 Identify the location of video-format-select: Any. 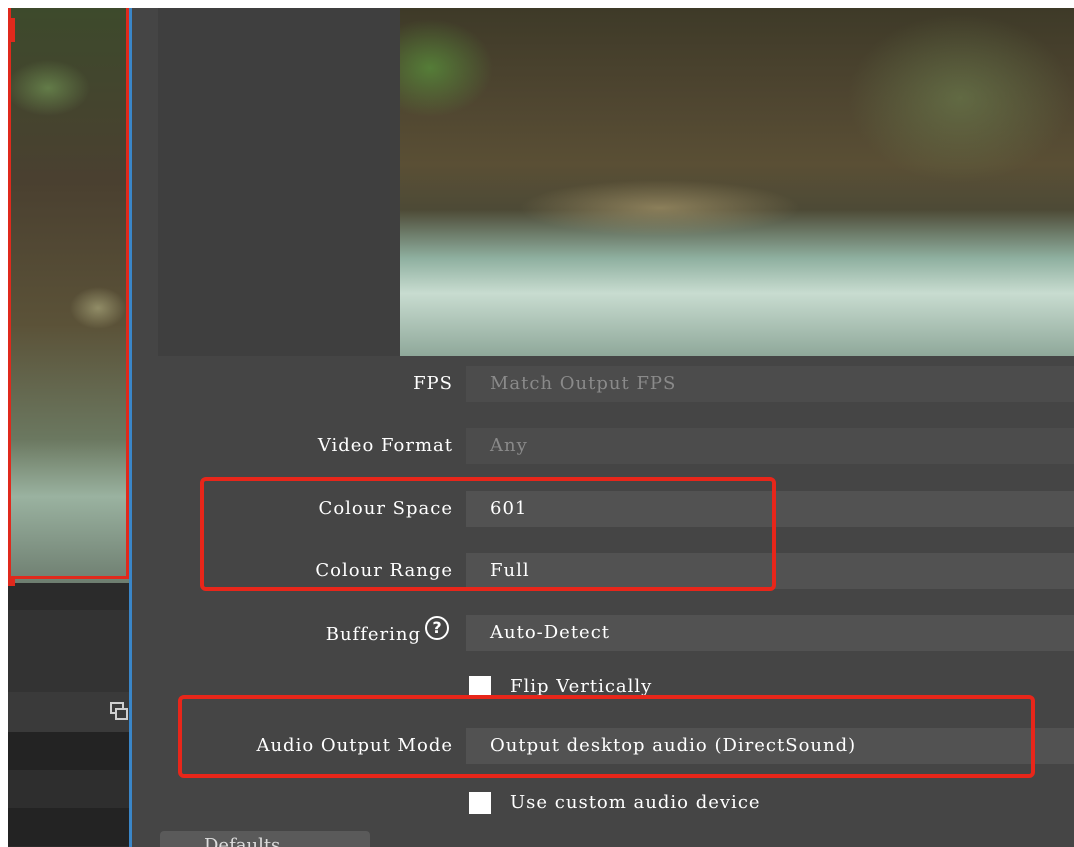
(770, 446).